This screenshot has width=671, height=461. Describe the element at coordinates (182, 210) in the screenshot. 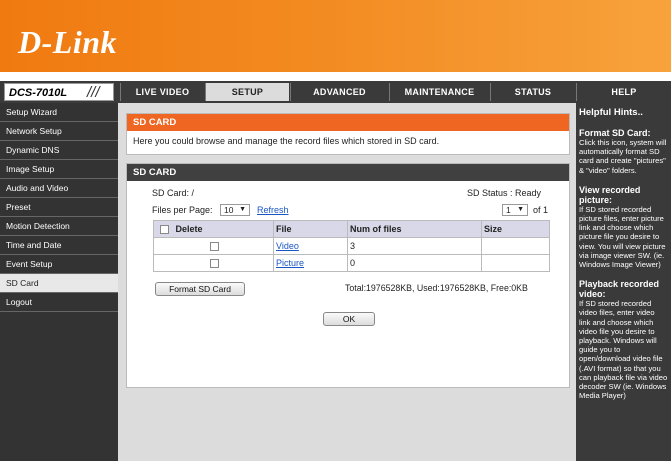

I see `files-per-page-label: Files per Page:` at that location.